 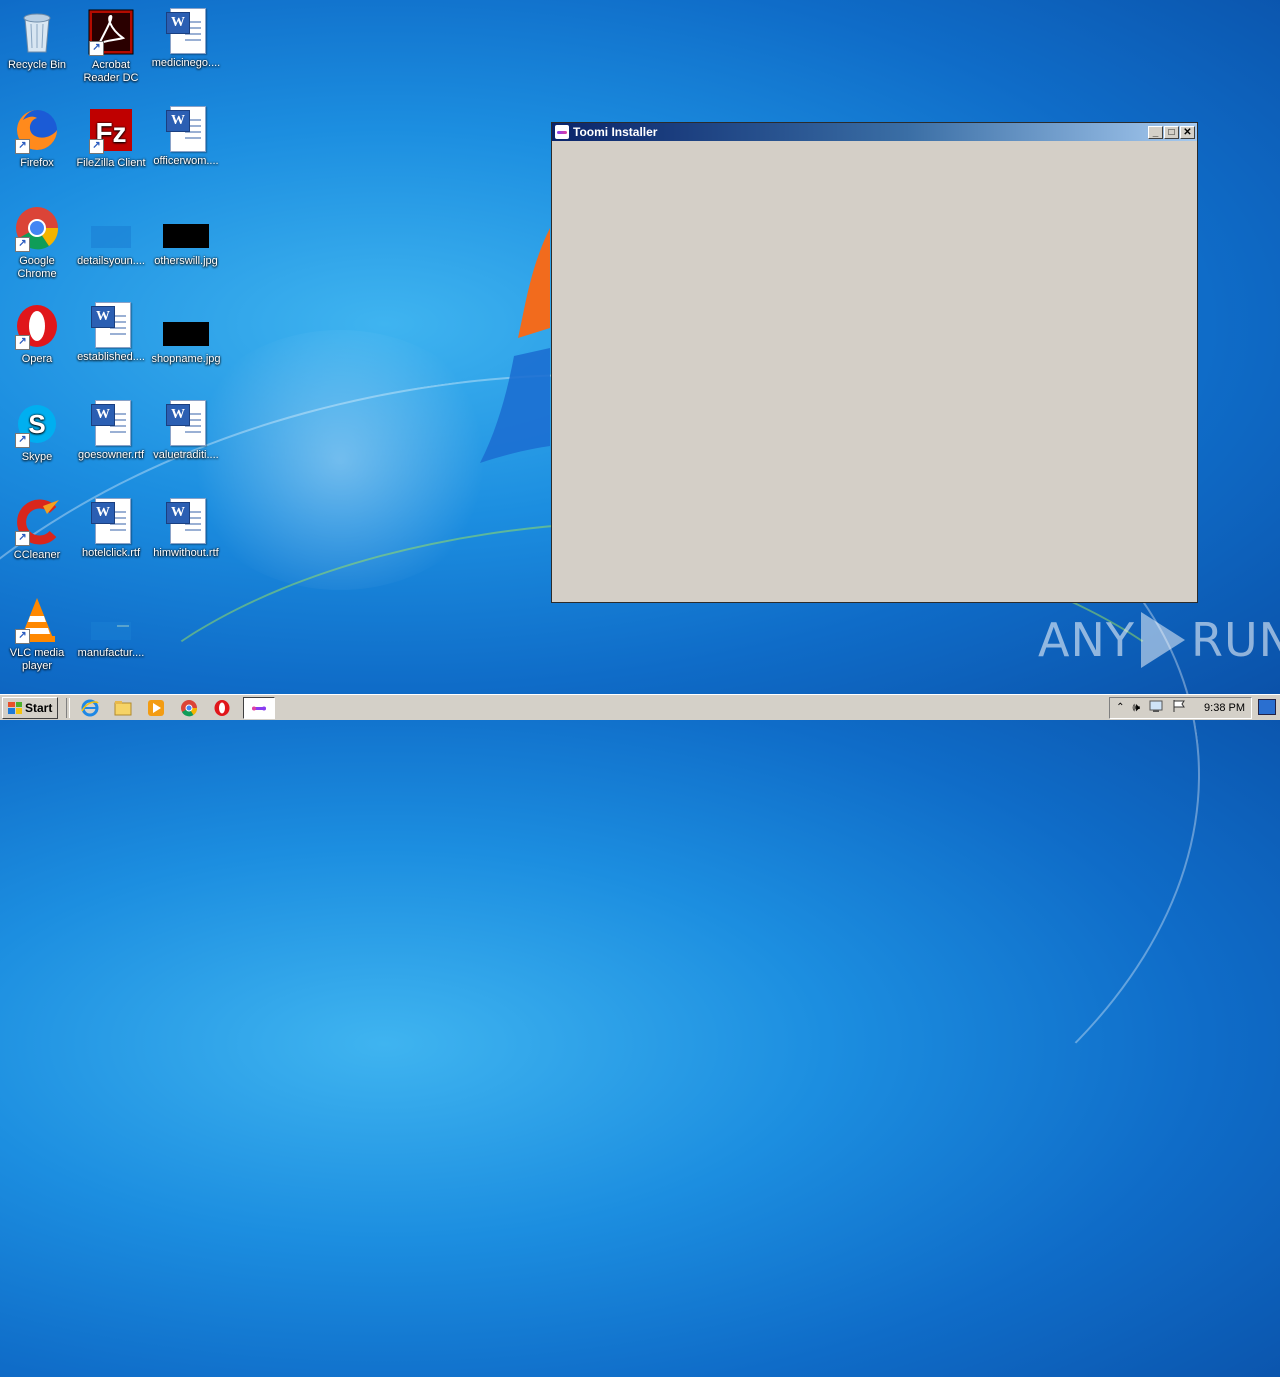 I want to click on chrome-icon: ↗, so click(x=37, y=228).